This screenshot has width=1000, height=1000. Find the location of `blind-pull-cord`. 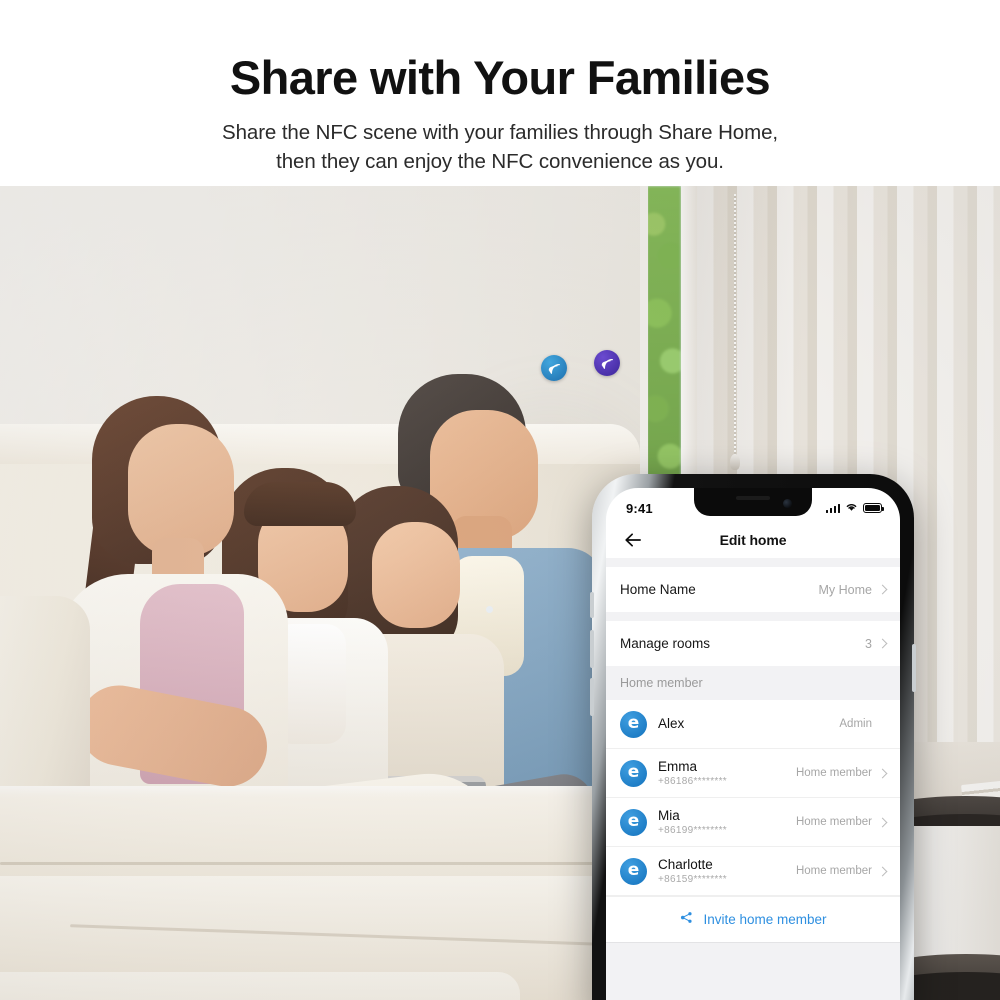

blind-pull-cord is located at coordinates (735, 325).